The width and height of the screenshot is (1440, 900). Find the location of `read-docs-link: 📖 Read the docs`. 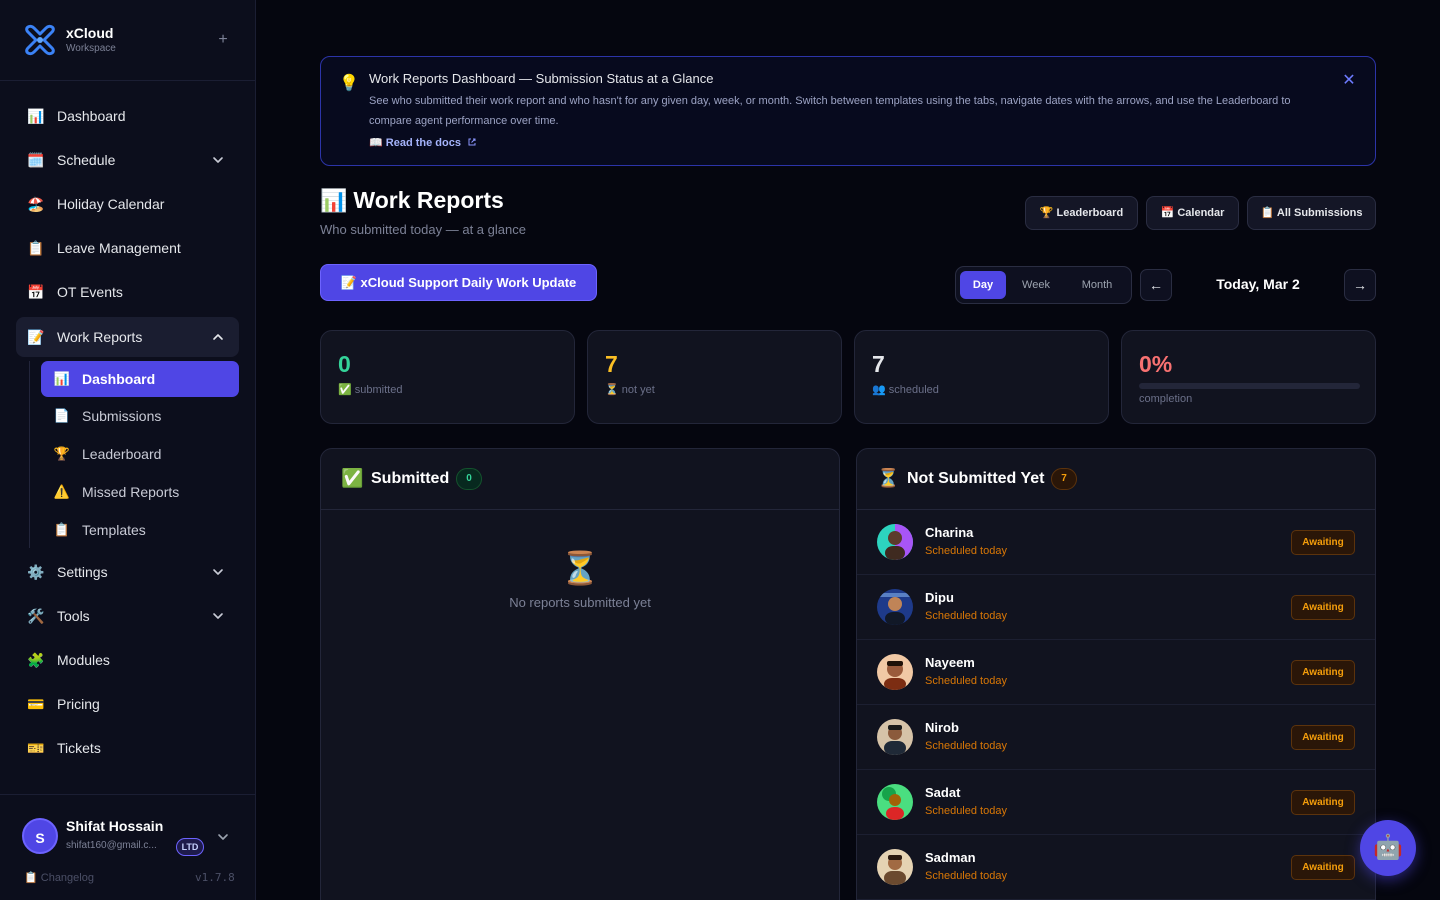

read-docs-link: 📖 Read the docs is located at coordinates (423, 142).